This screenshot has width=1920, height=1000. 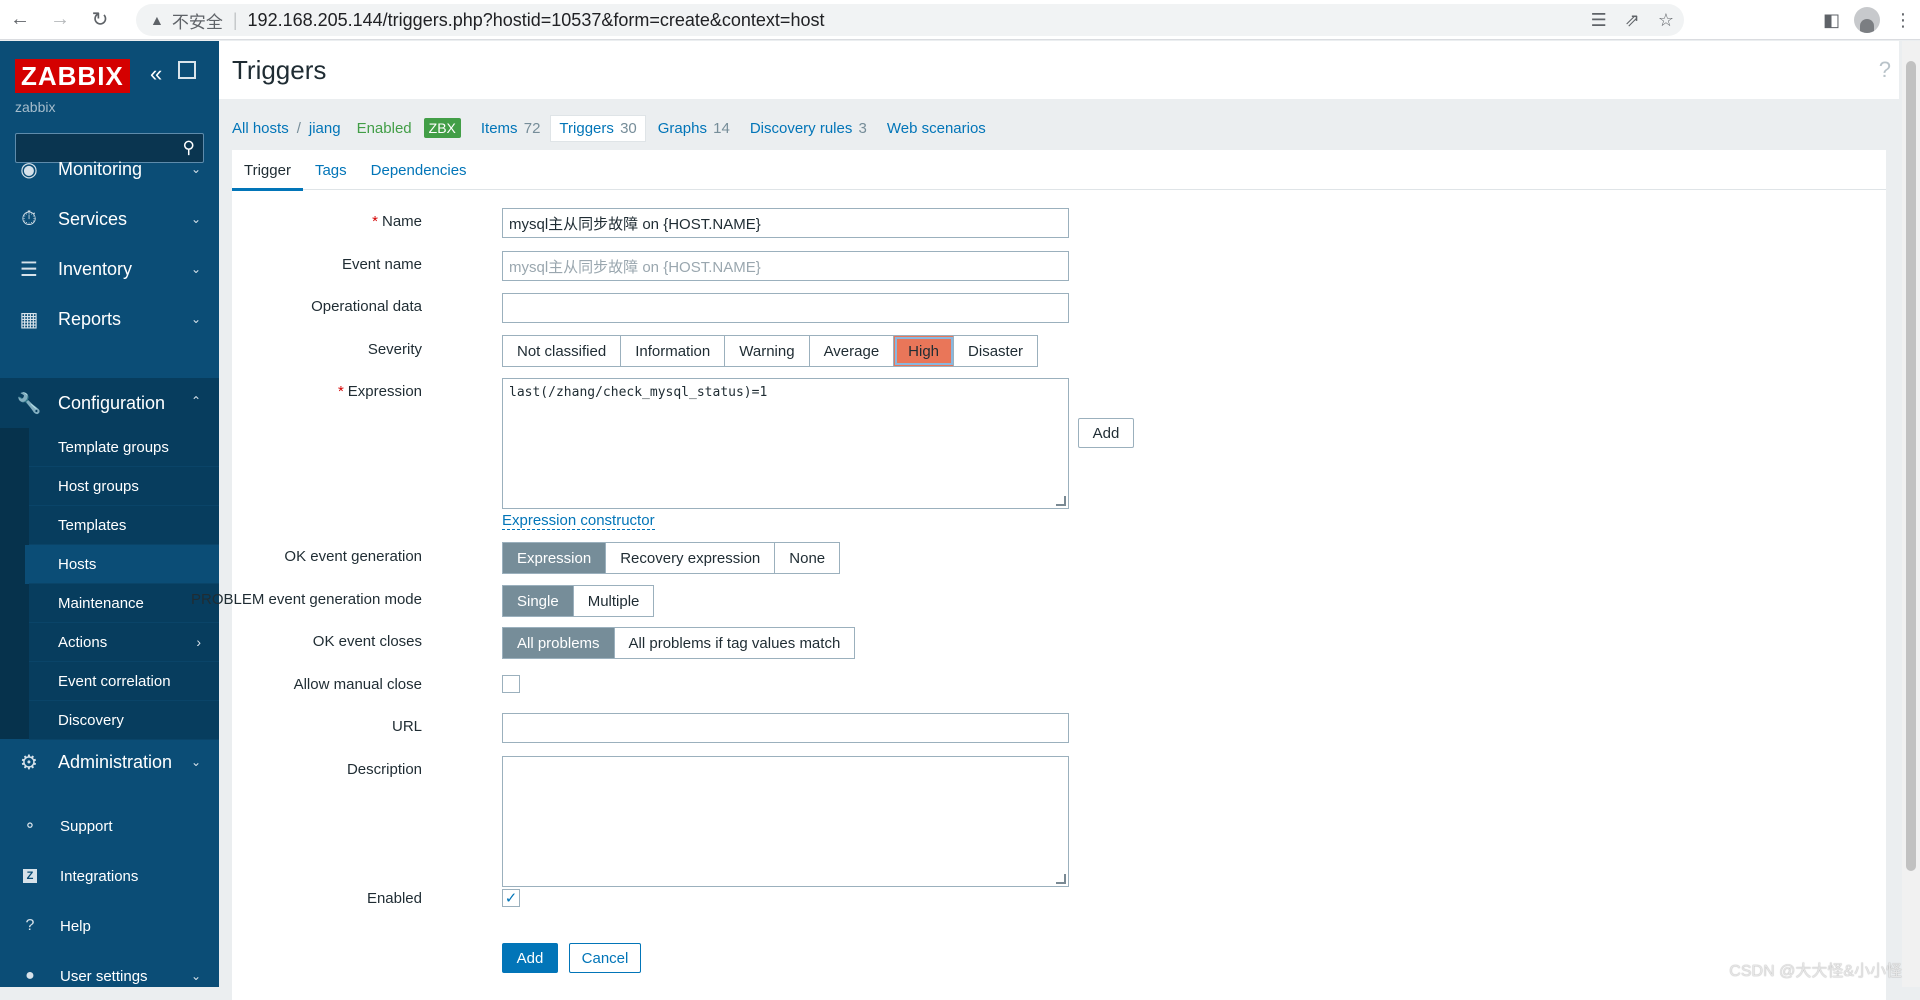 I want to click on bookmark-star-icon: ☆, so click(x=1666, y=20).